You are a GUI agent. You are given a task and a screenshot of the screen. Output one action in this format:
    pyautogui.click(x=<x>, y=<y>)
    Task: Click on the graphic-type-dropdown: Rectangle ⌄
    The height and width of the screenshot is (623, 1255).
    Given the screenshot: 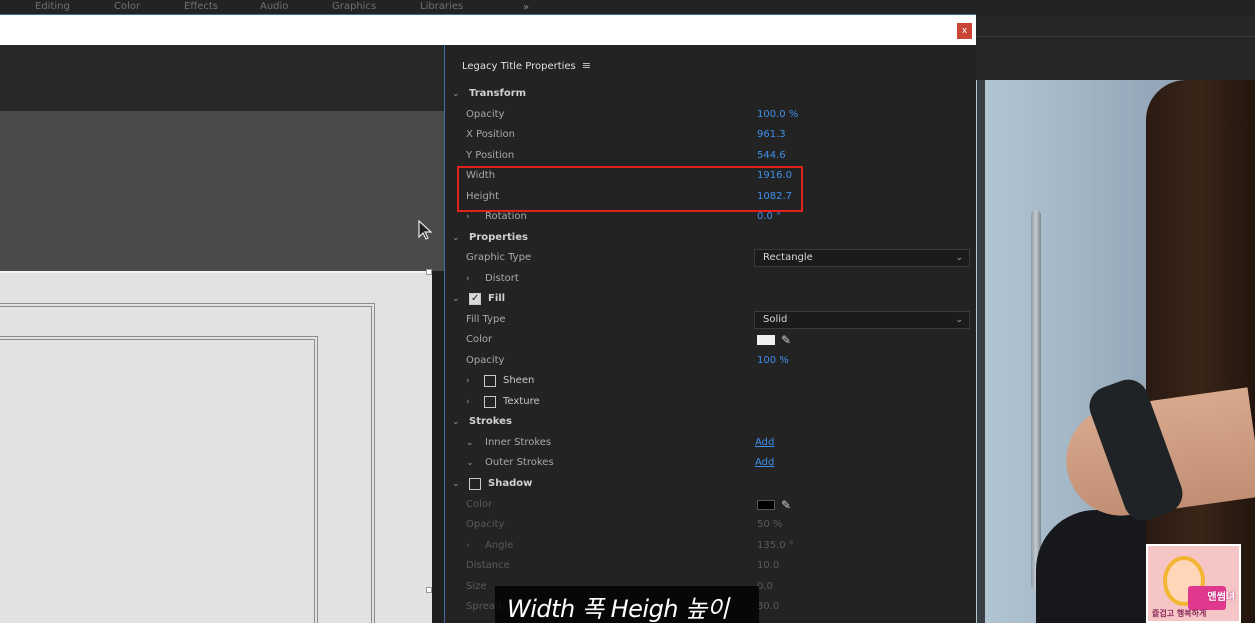 What is the action you would take?
    pyautogui.click(x=862, y=258)
    